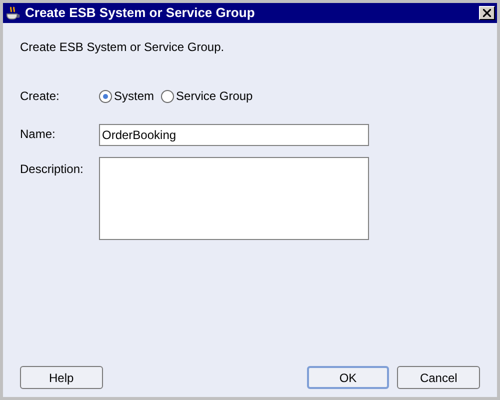 This screenshot has width=500, height=400. What do you see at coordinates (234, 198) in the screenshot?
I see `description-field` at bounding box center [234, 198].